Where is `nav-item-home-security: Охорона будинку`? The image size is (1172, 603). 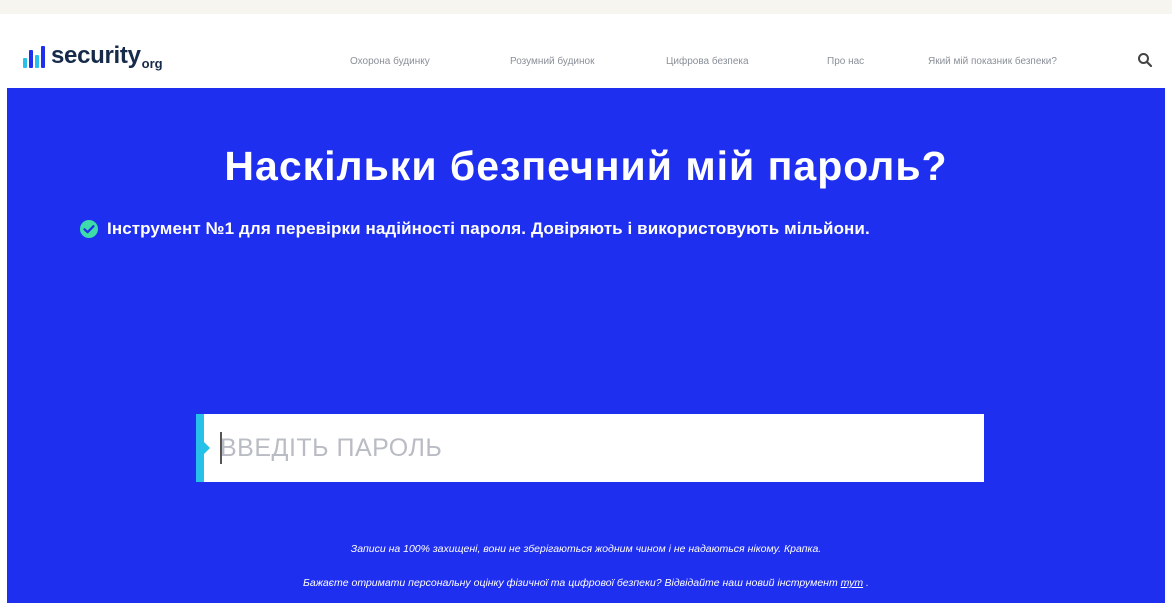
nav-item-home-security: Охорона будинку is located at coordinates (390, 61).